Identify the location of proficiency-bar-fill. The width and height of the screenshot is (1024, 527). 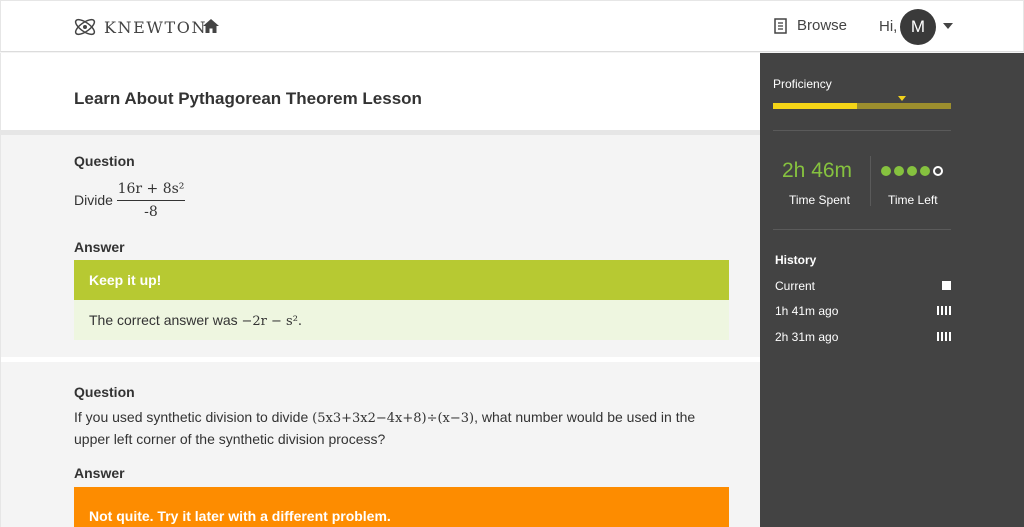
(815, 106).